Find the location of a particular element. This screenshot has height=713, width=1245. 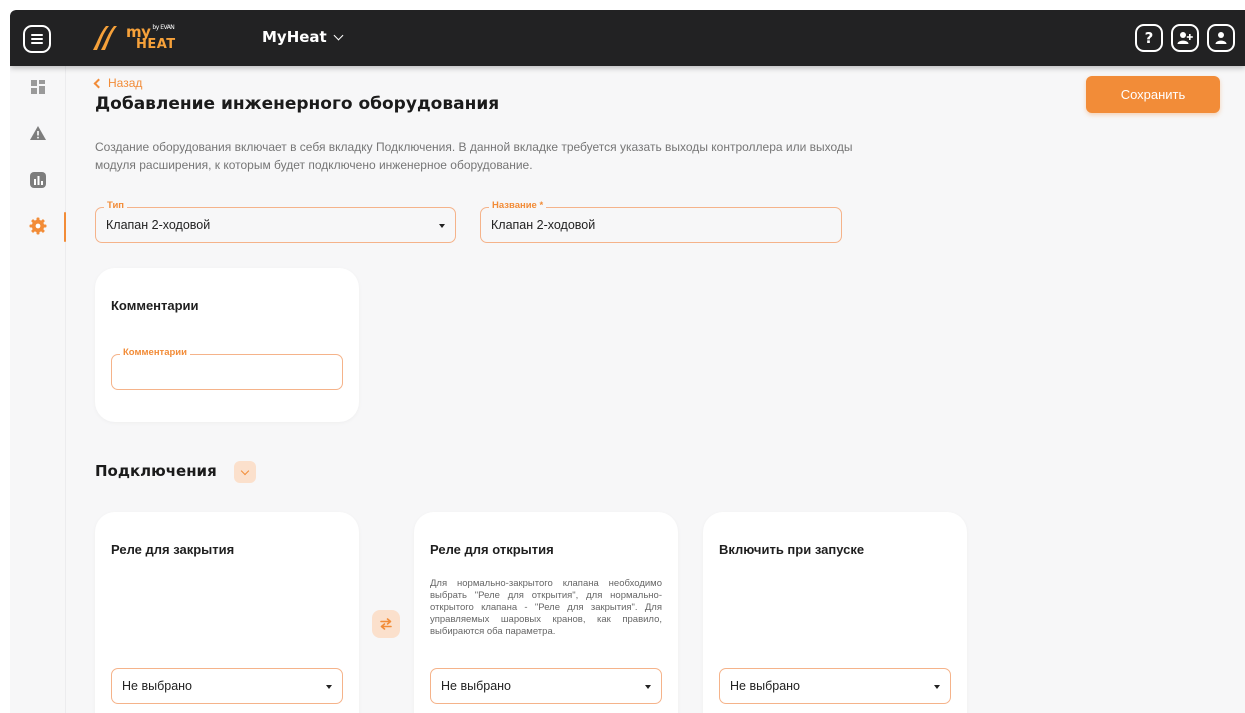

account-selector: MyHeat is located at coordinates (303, 37).